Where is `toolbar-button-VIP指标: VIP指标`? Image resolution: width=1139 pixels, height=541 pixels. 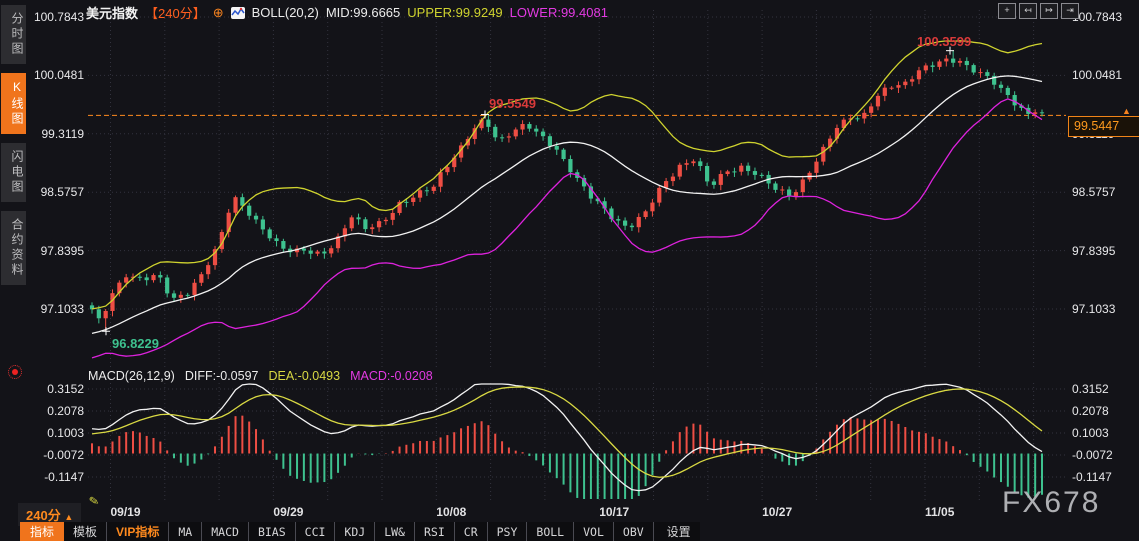 toolbar-button-VIP指标: VIP指标 is located at coordinates (138, 531).